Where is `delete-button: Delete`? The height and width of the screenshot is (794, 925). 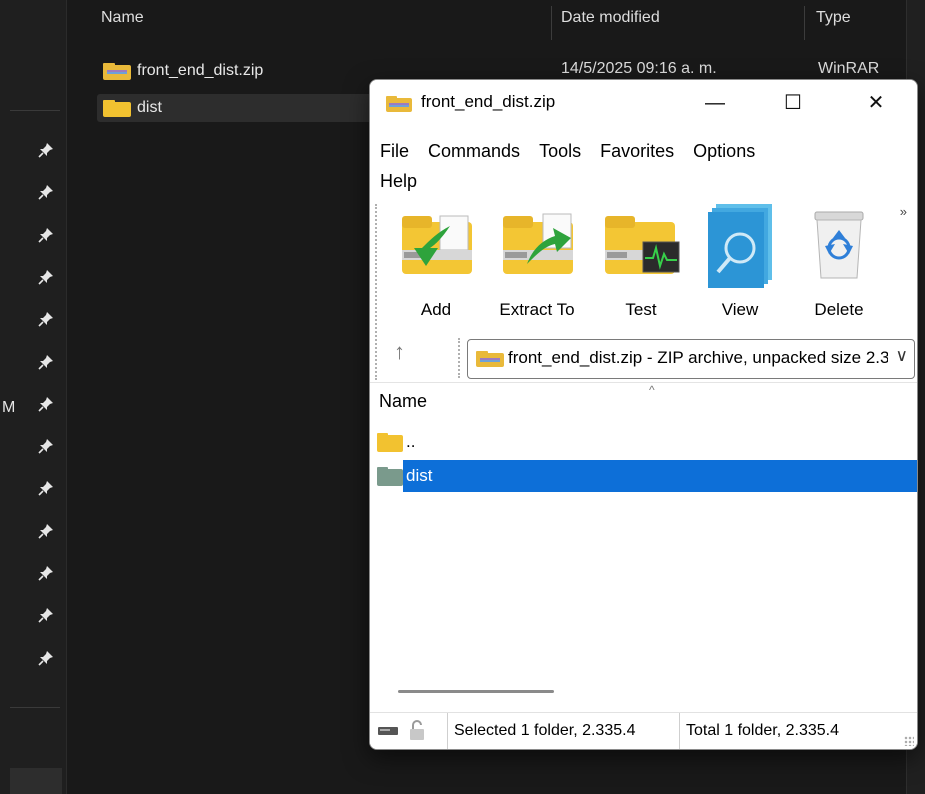 delete-button: Delete is located at coordinates (839, 267).